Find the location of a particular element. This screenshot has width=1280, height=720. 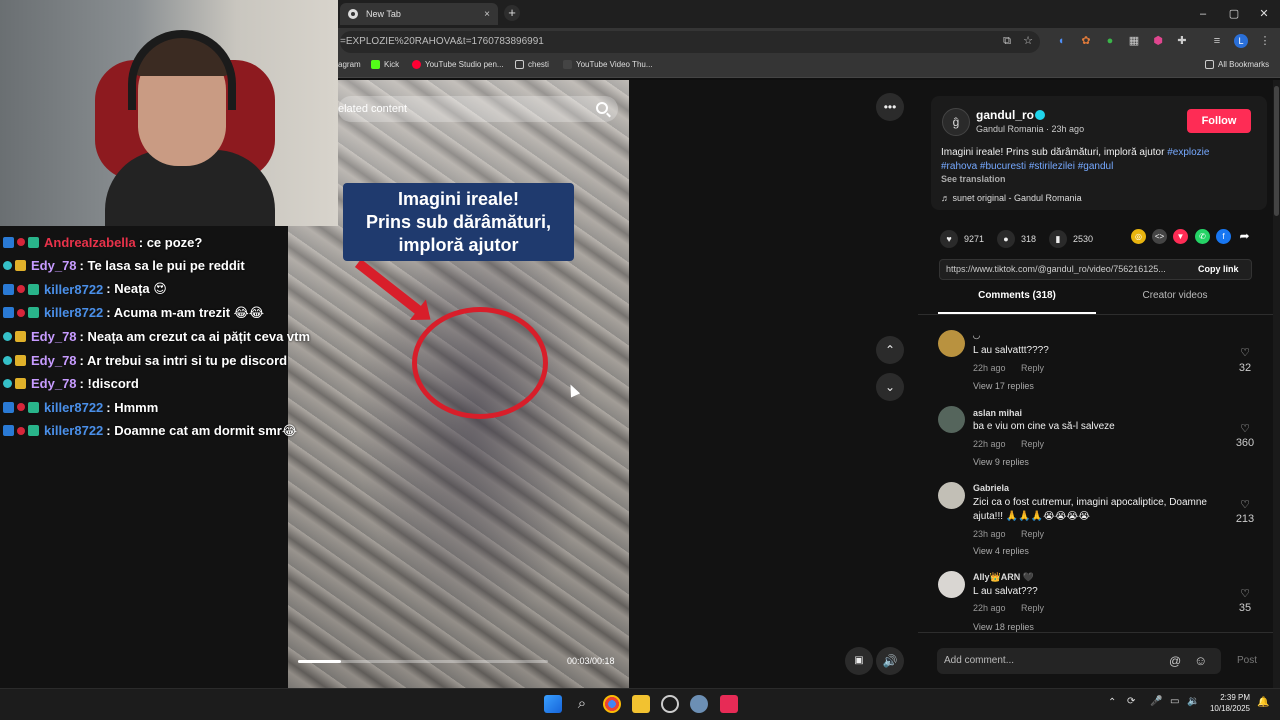

comment-username: Gabriela is located at coordinates (991, 488).